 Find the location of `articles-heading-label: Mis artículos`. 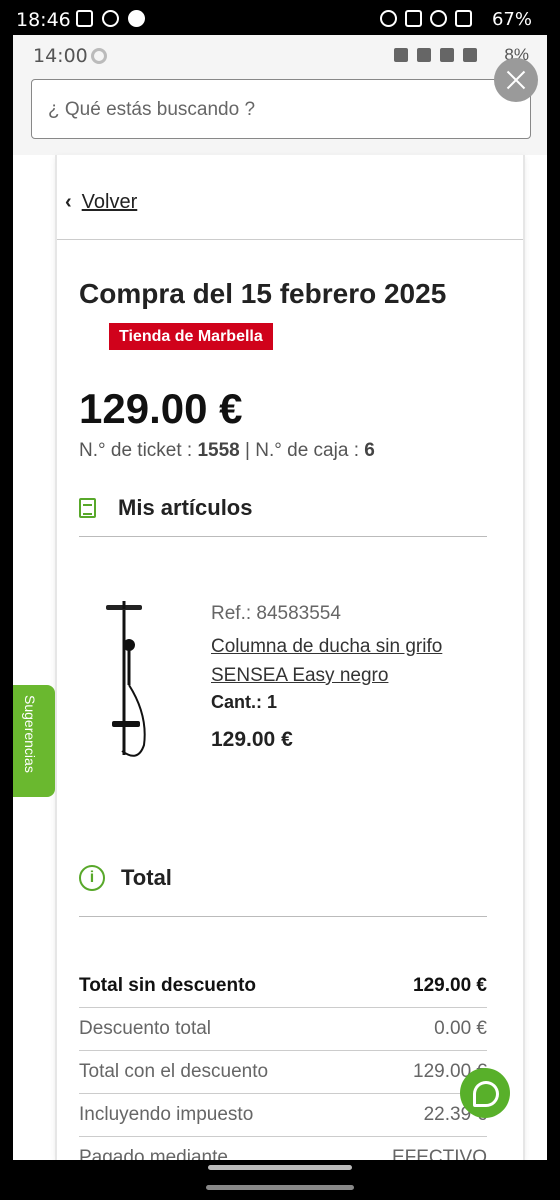

articles-heading-label: Mis artículos is located at coordinates (185, 507).